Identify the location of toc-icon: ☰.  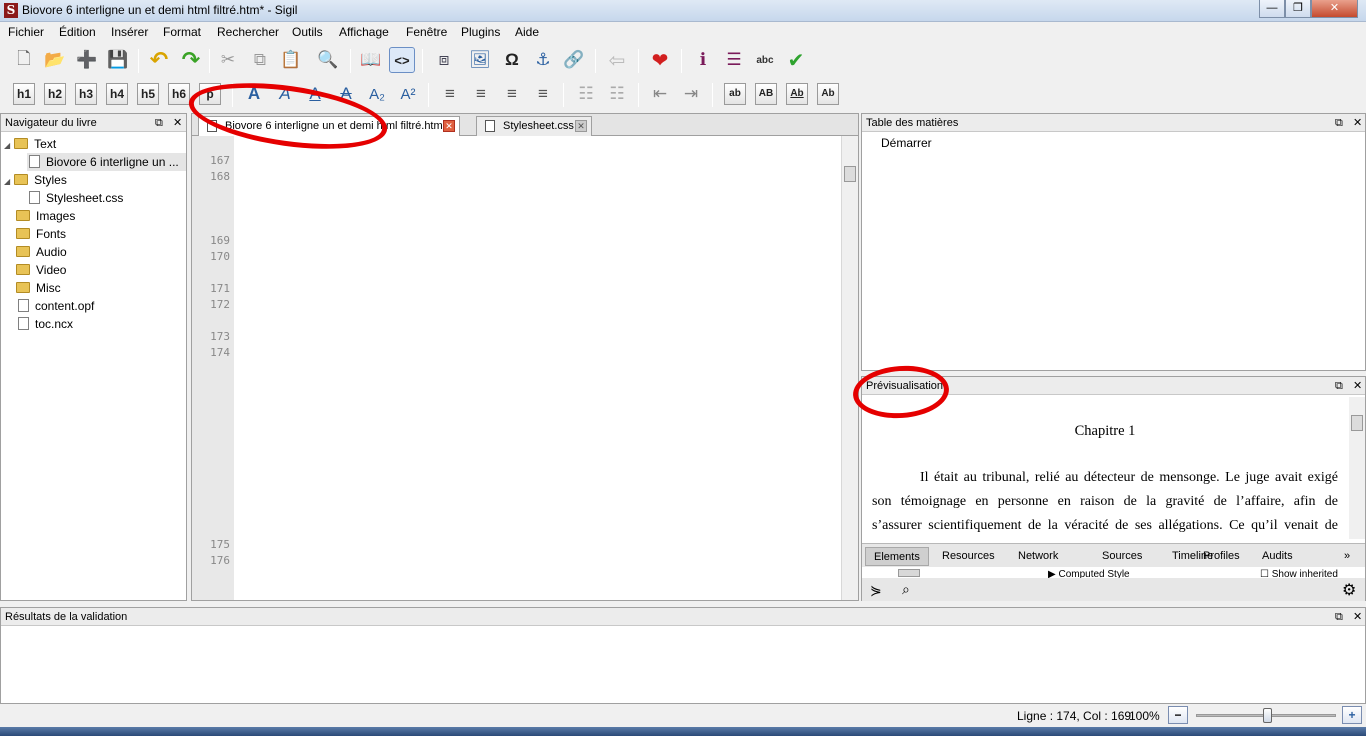
(734, 60).